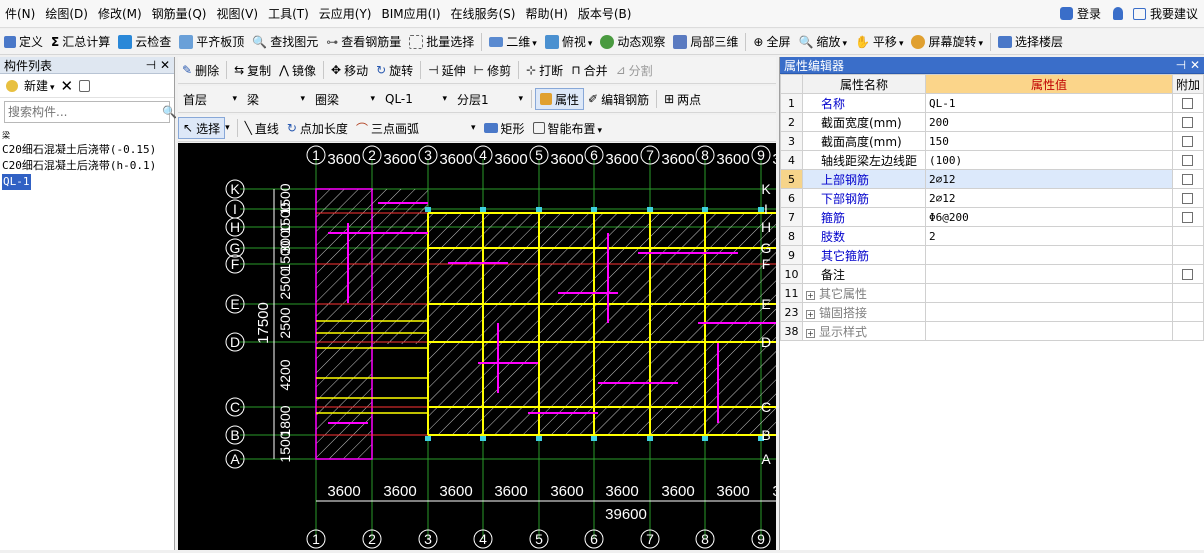 This screenshot has height=553, width=1204. What do you see at coordinates (202, 128) in the screenshot?
I see `select-button: ↖ 选择` at bounding box center [202, 128].